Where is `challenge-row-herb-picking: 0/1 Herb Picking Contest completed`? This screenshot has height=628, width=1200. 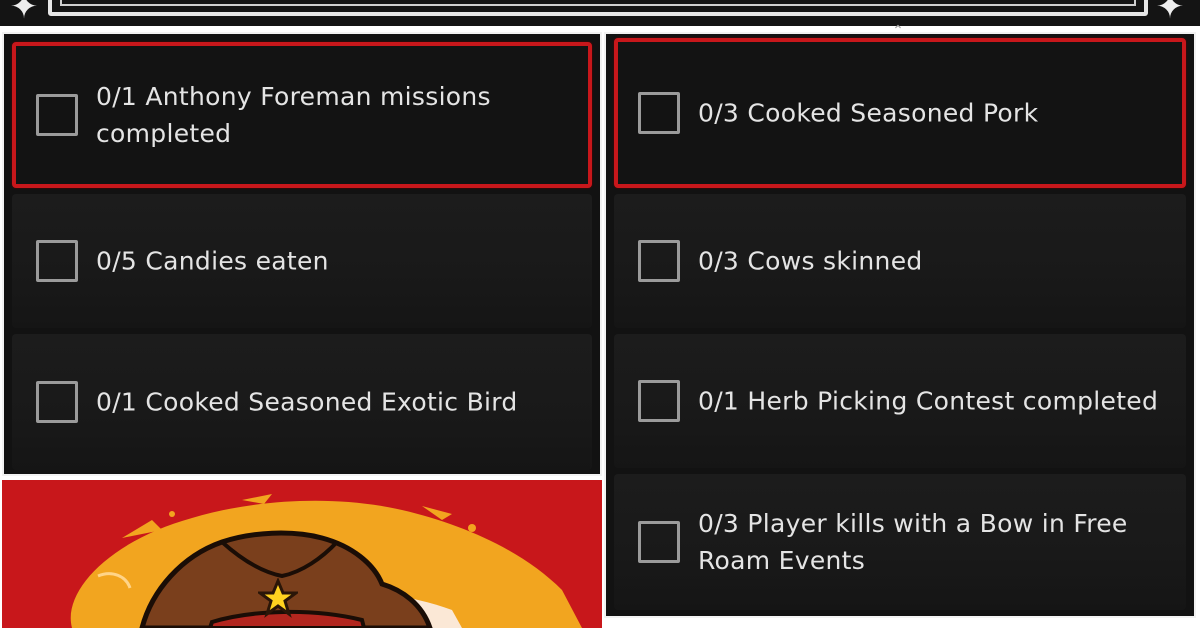 challenge-row-herb-picking: 0/1 Herb Picking Contest completed is located at coordinates (900, 401).